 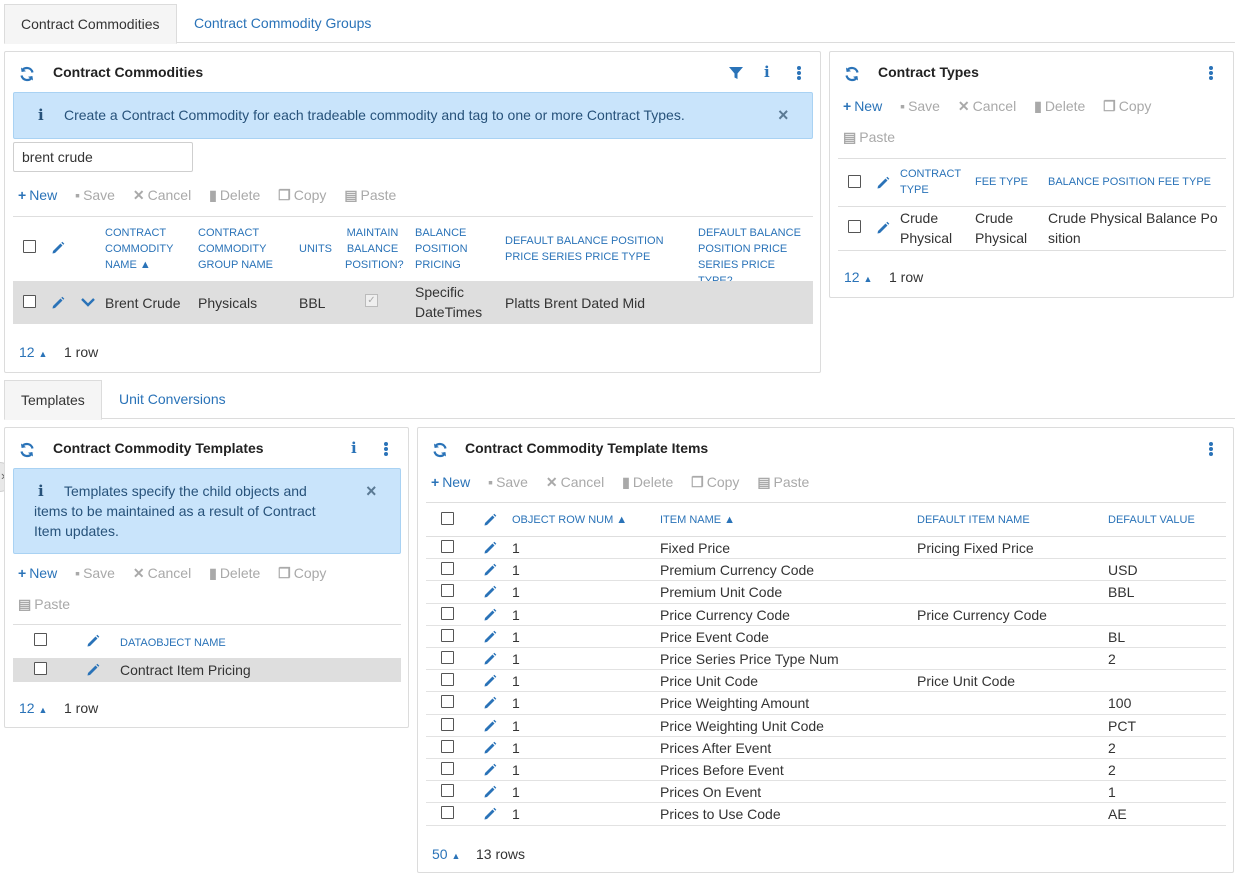 I want to click on table-row: 1 Price Currency Code Price Currency Code, so click(x=826, y=615).